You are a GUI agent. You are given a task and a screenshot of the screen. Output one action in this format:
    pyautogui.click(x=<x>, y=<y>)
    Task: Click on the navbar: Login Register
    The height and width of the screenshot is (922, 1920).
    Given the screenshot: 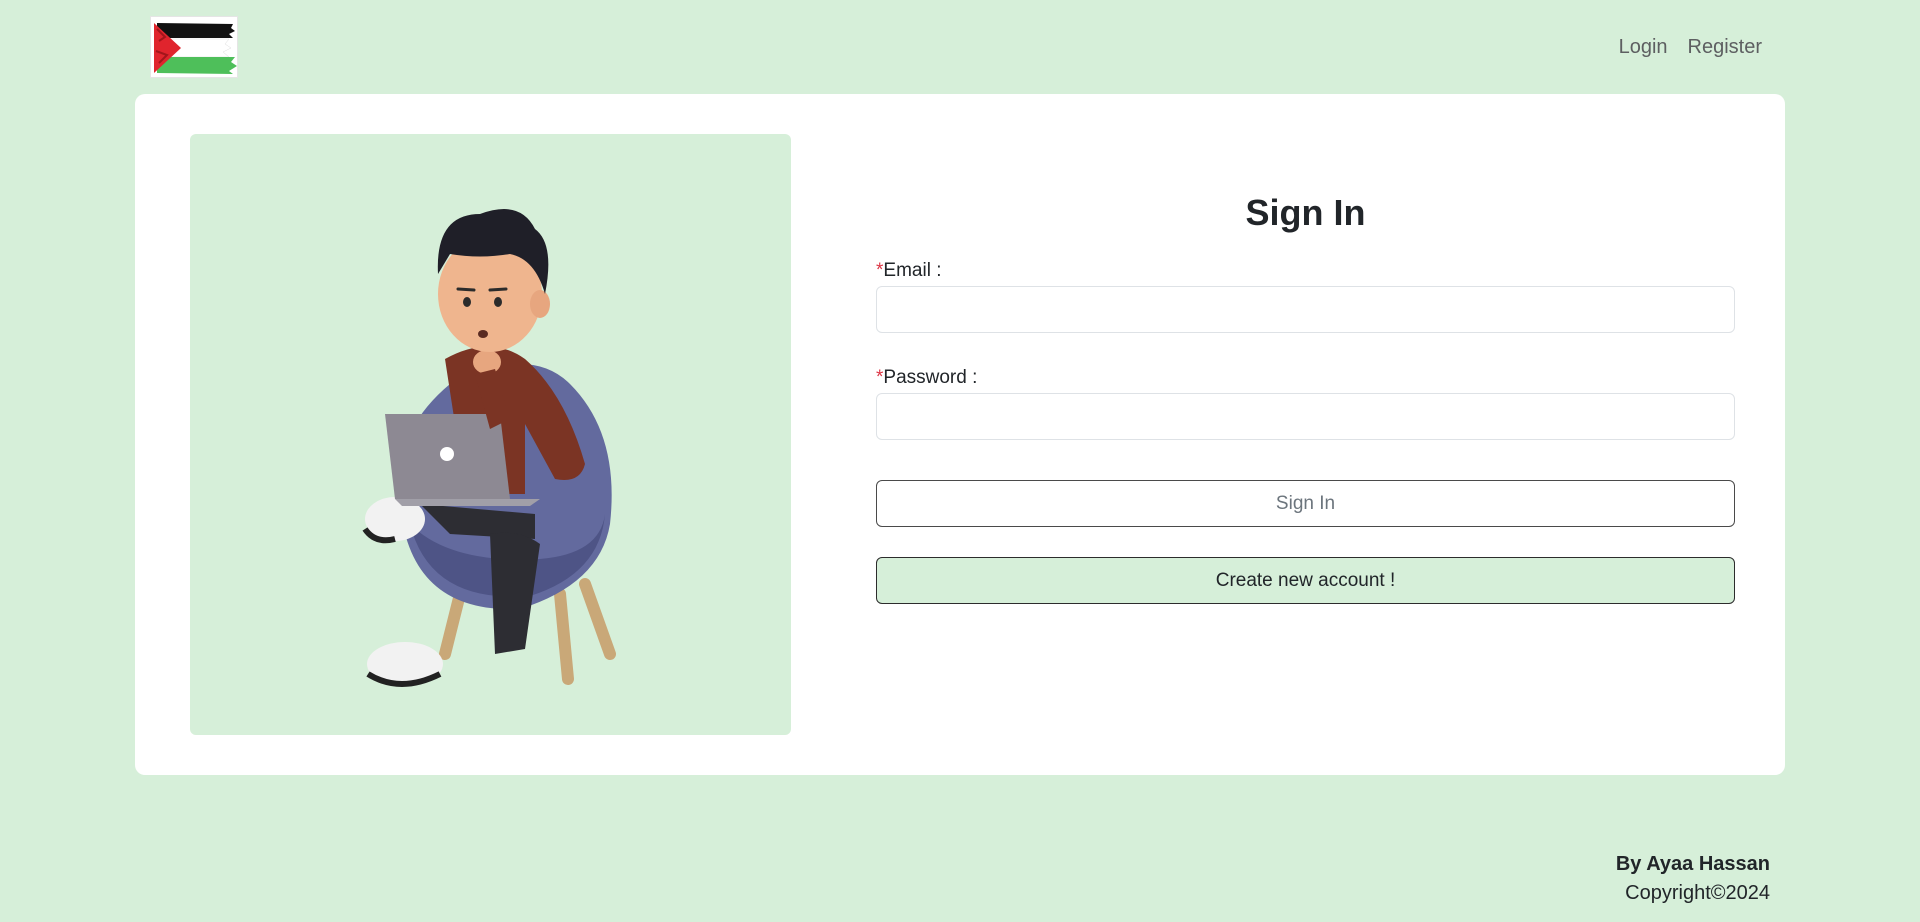 What is the action you would take?
    pyautogui.click(x=960, y=47)
    